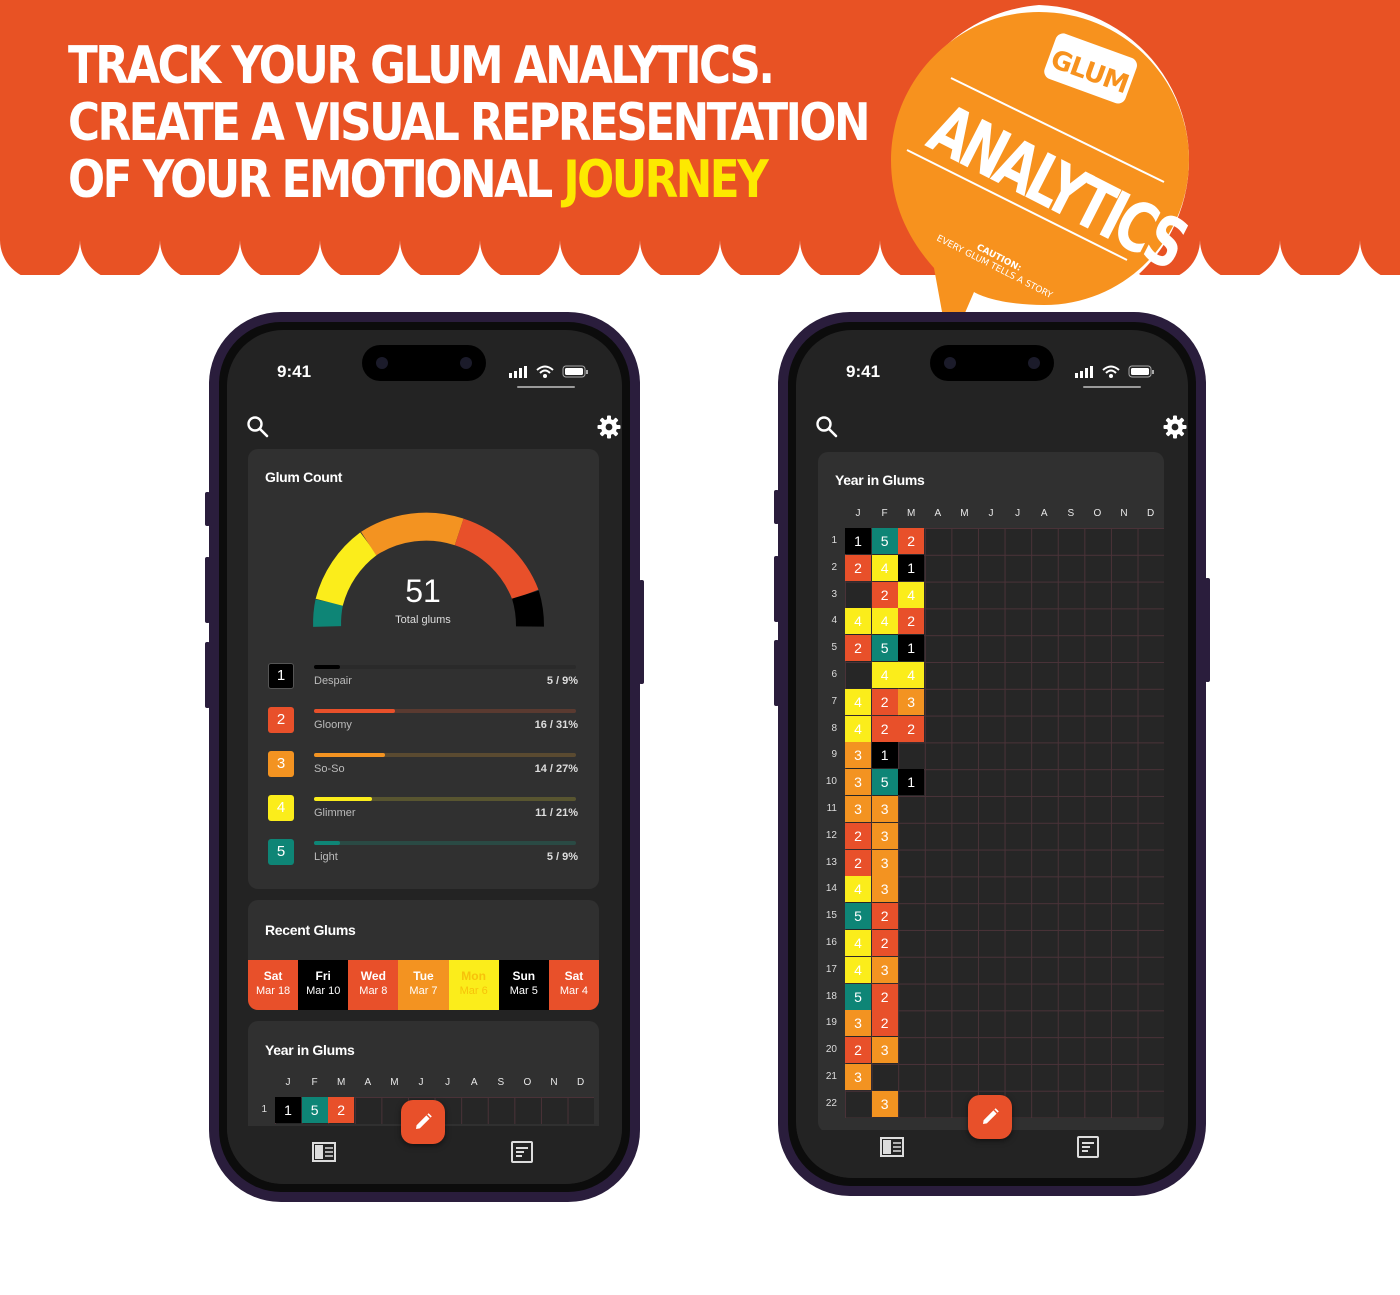 This screenshot has width=1400, height=1295. I want to click on recent-day-date: Mar 7, so click(423, 991).